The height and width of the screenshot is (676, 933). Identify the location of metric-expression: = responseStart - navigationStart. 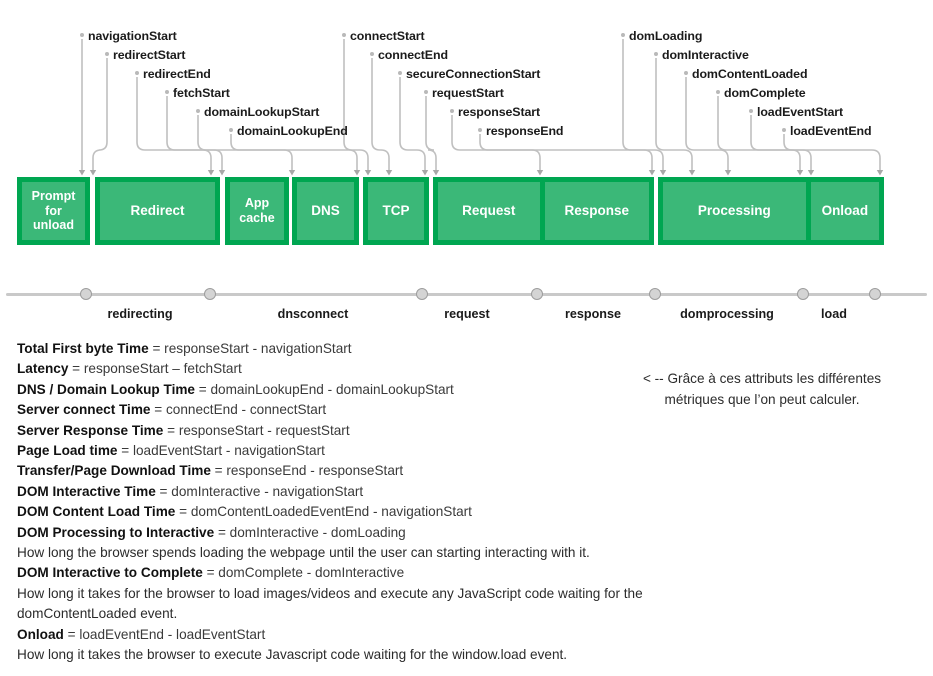
(250, 348).